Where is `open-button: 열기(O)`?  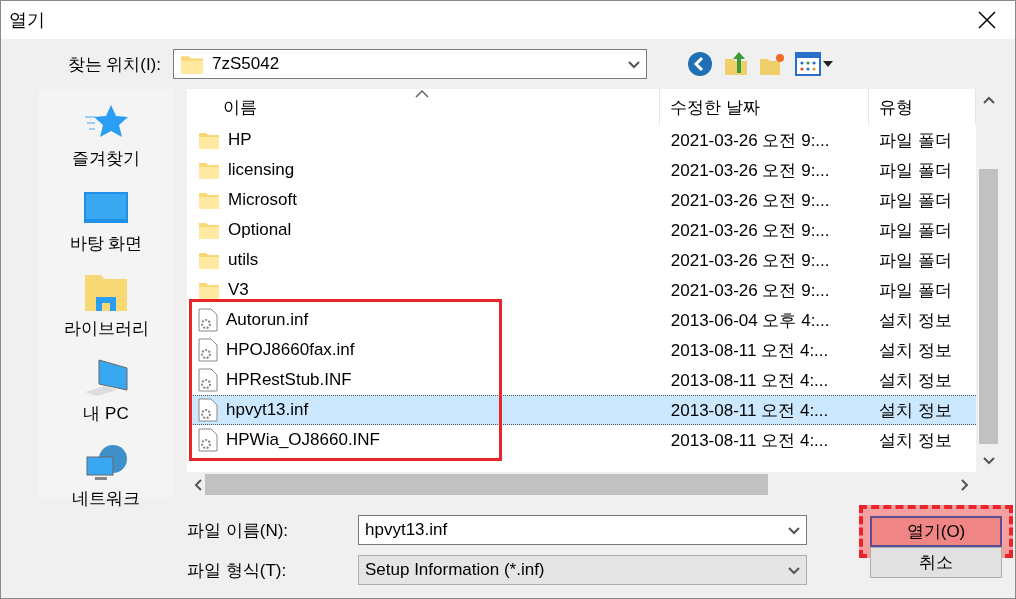 open-button: 열기(O) is located at coordinates (936, 531).